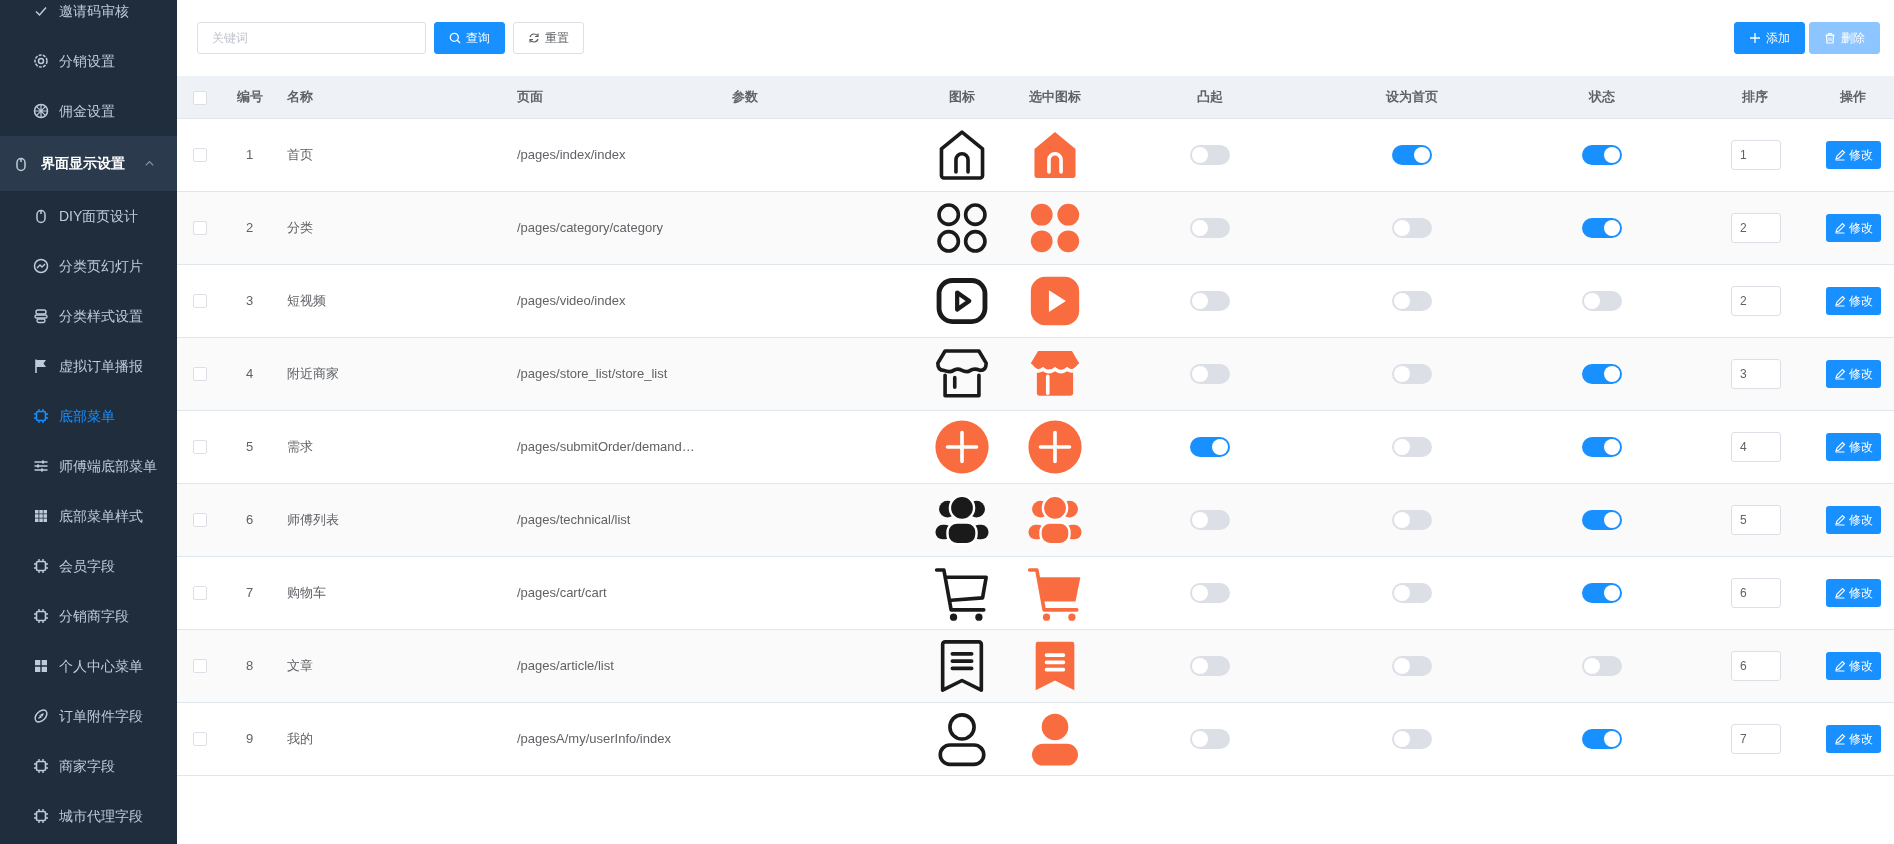  I want to click on trash-icon, so click(1830, 38).